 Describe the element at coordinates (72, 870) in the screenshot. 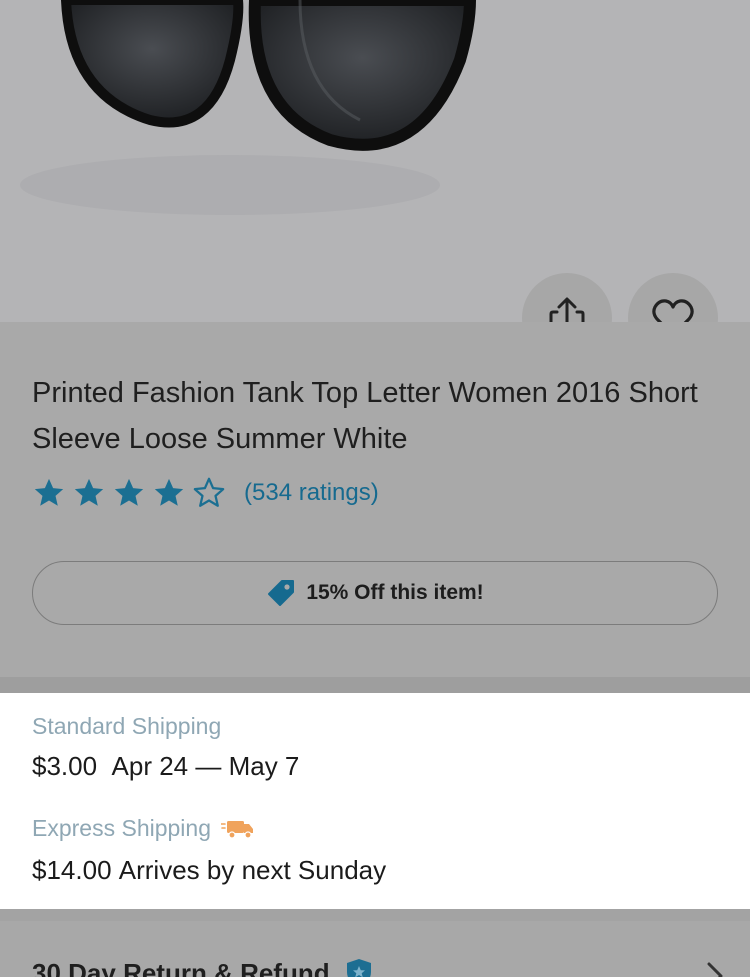

I see `express-shipping-price: $14.00` at that location.